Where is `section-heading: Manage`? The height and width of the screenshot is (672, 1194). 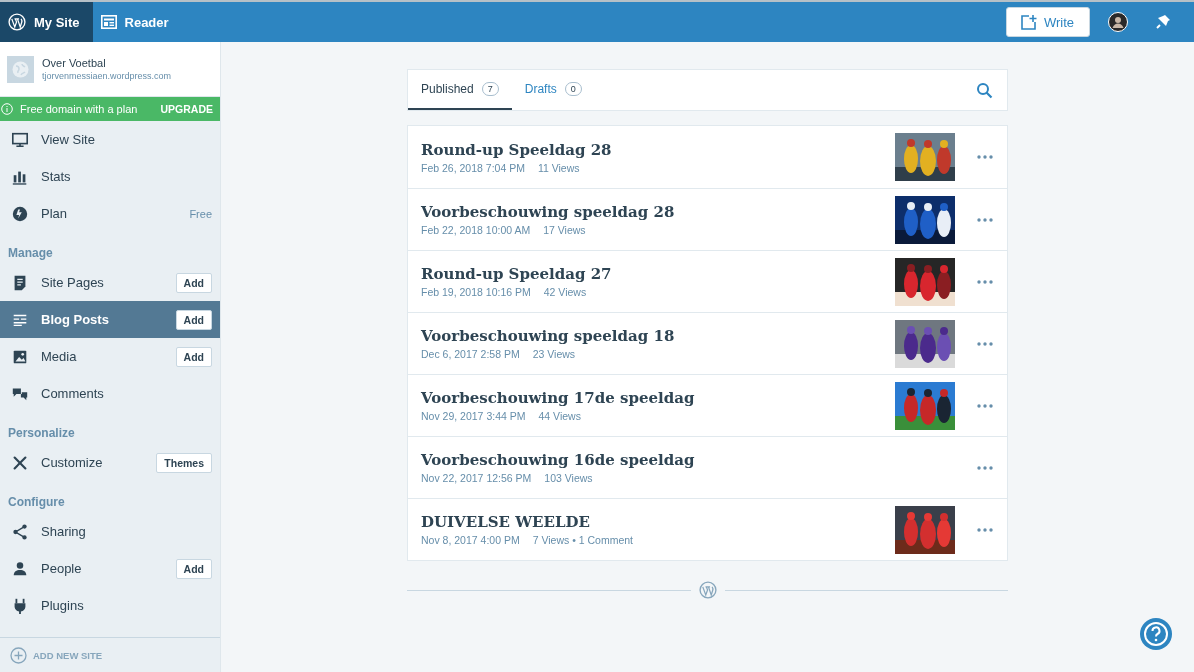
section-heading: Manage is located at coordinates (30, 253).